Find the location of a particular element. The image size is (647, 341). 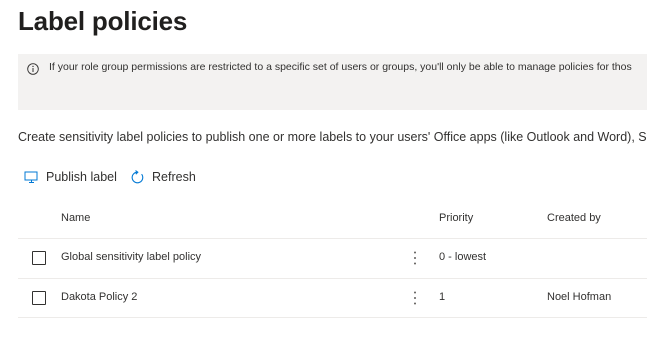

policy-name: Global sensitivity label policy is located at coordinates (131, 257).